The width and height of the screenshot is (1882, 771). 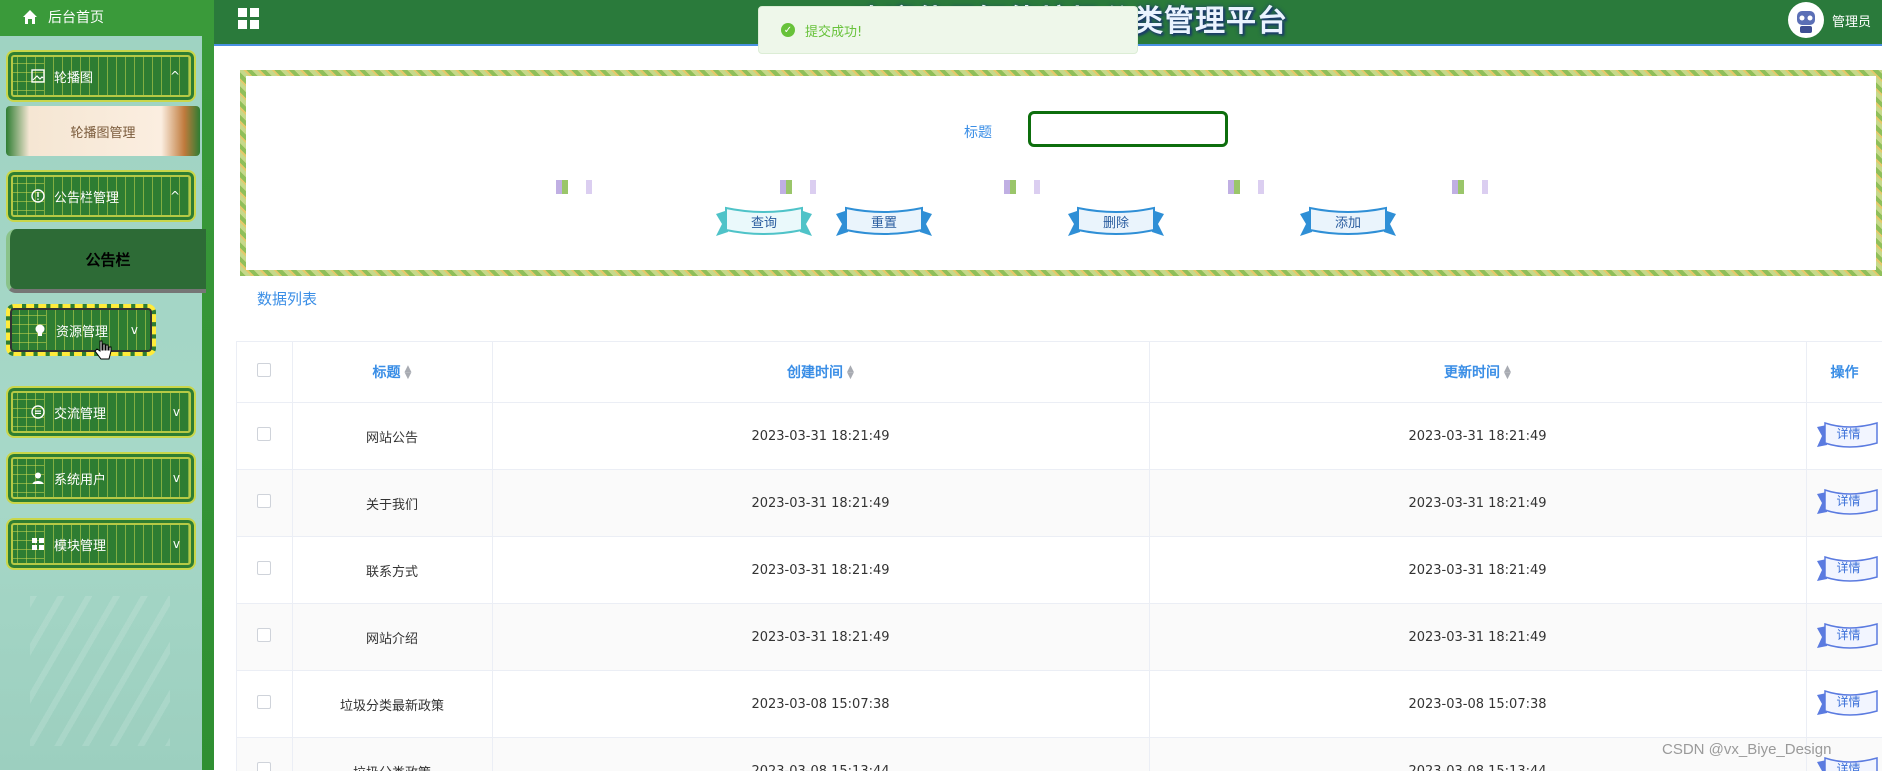 I want to click on menu-group-resources: 资源管理 v, so click(x=81, y=330).